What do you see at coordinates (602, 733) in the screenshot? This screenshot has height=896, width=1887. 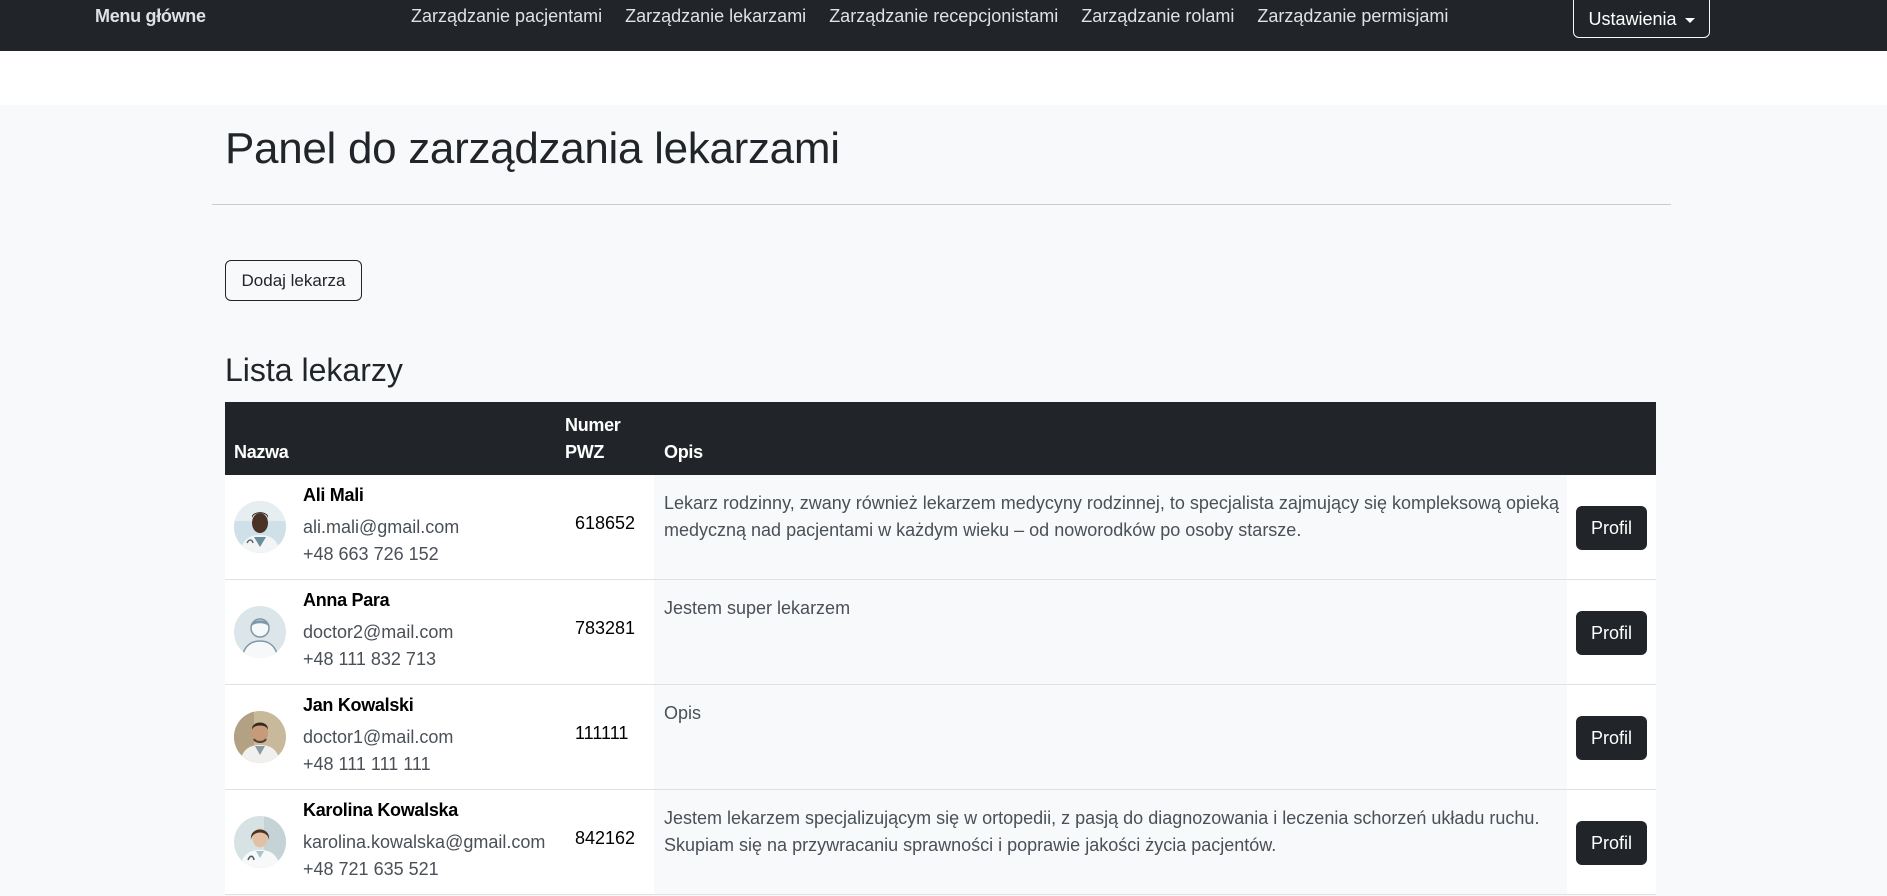 I see `doctor-pwz: 111111` at bounding box center [602, 733].